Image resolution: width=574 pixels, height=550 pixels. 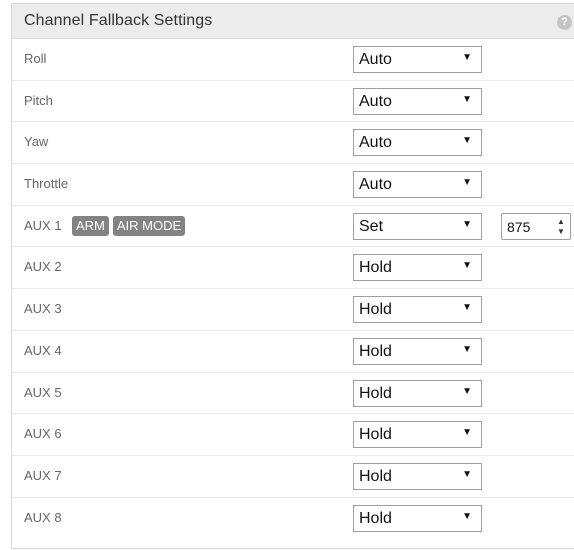 I want to click on channel-label: AUX 5, so click(x=43, y=392).